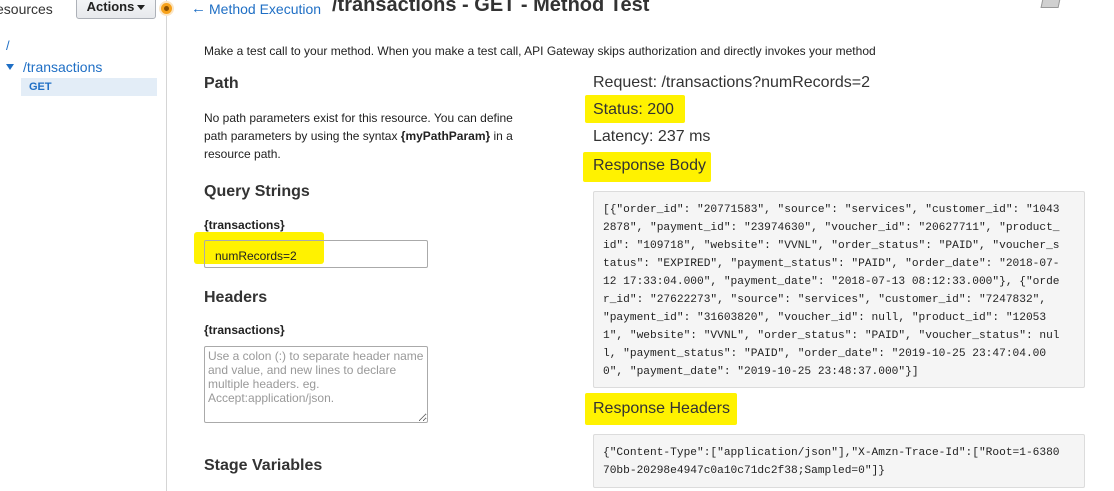  Describe the element at coordinates (244, 225) in the screenshot. I see `query-strings-param-label: {transactions}` at that location.